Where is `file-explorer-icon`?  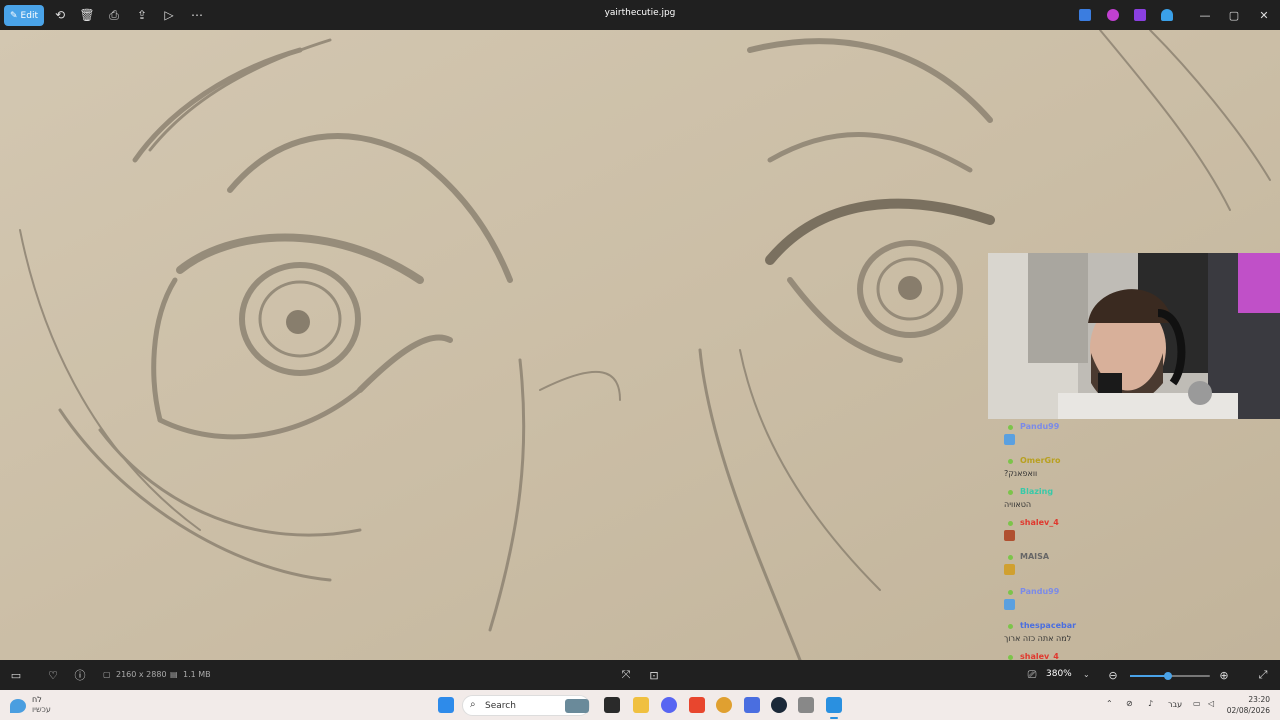 file-explorer-icon is located at coordinates (641, 705).